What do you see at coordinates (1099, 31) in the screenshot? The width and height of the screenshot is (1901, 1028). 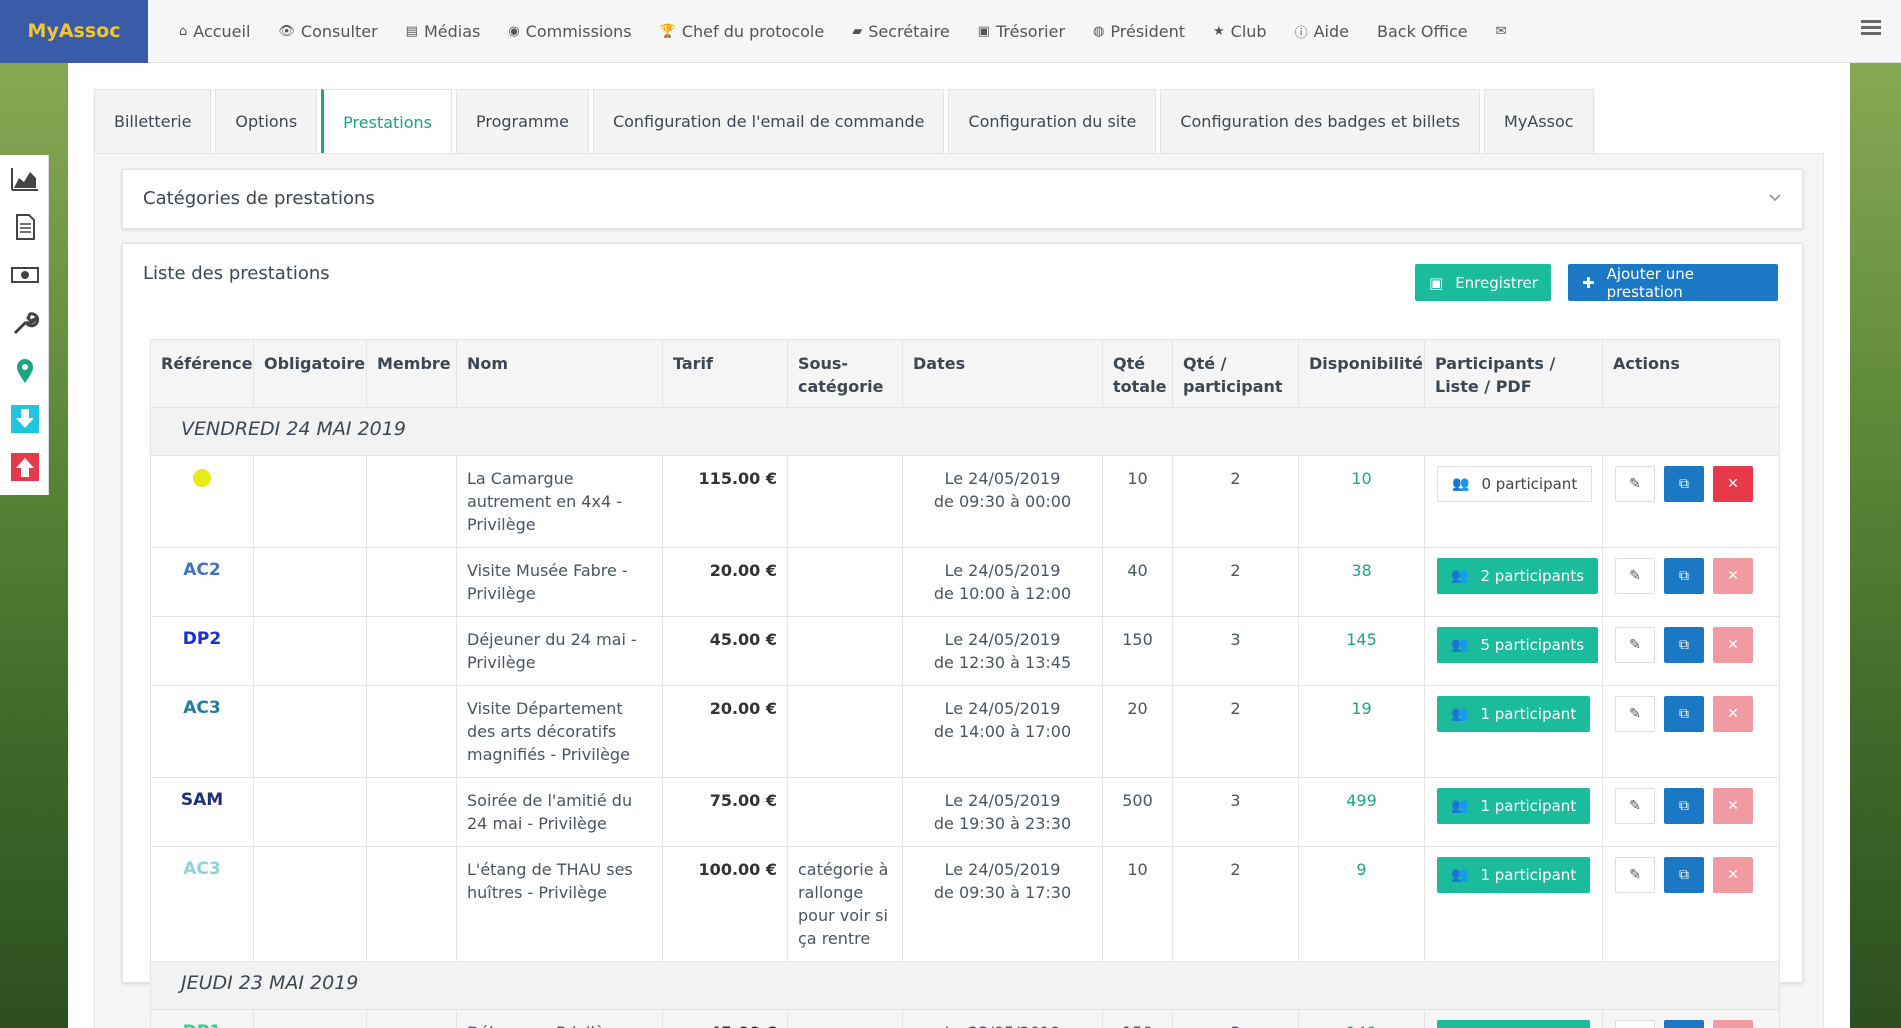 I see `globe-icon: ◍` at bounding box center [1099, 31].